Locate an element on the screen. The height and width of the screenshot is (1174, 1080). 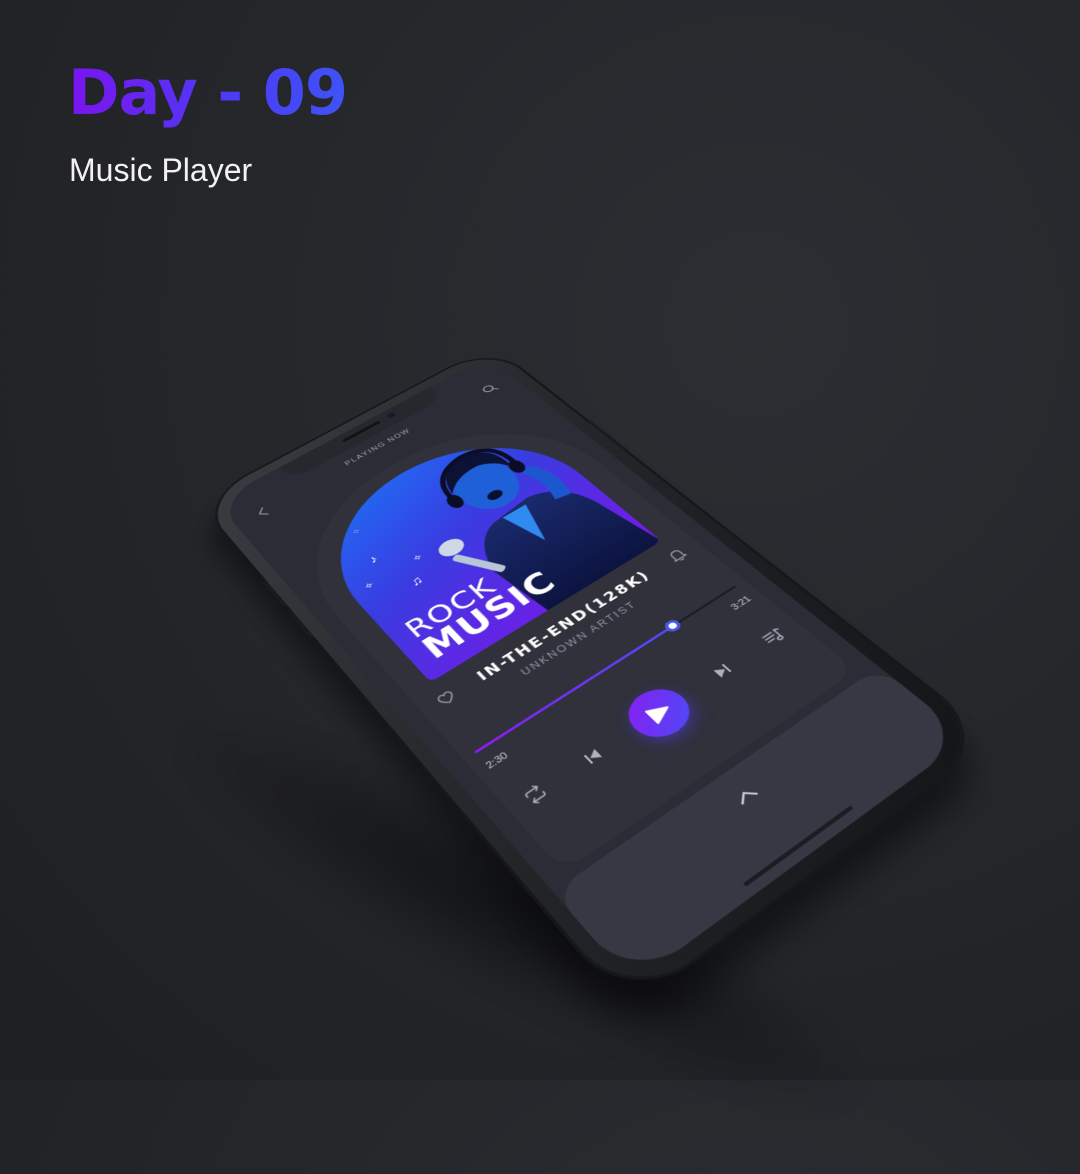
repeat-icon is located at coordinates (535, 794).